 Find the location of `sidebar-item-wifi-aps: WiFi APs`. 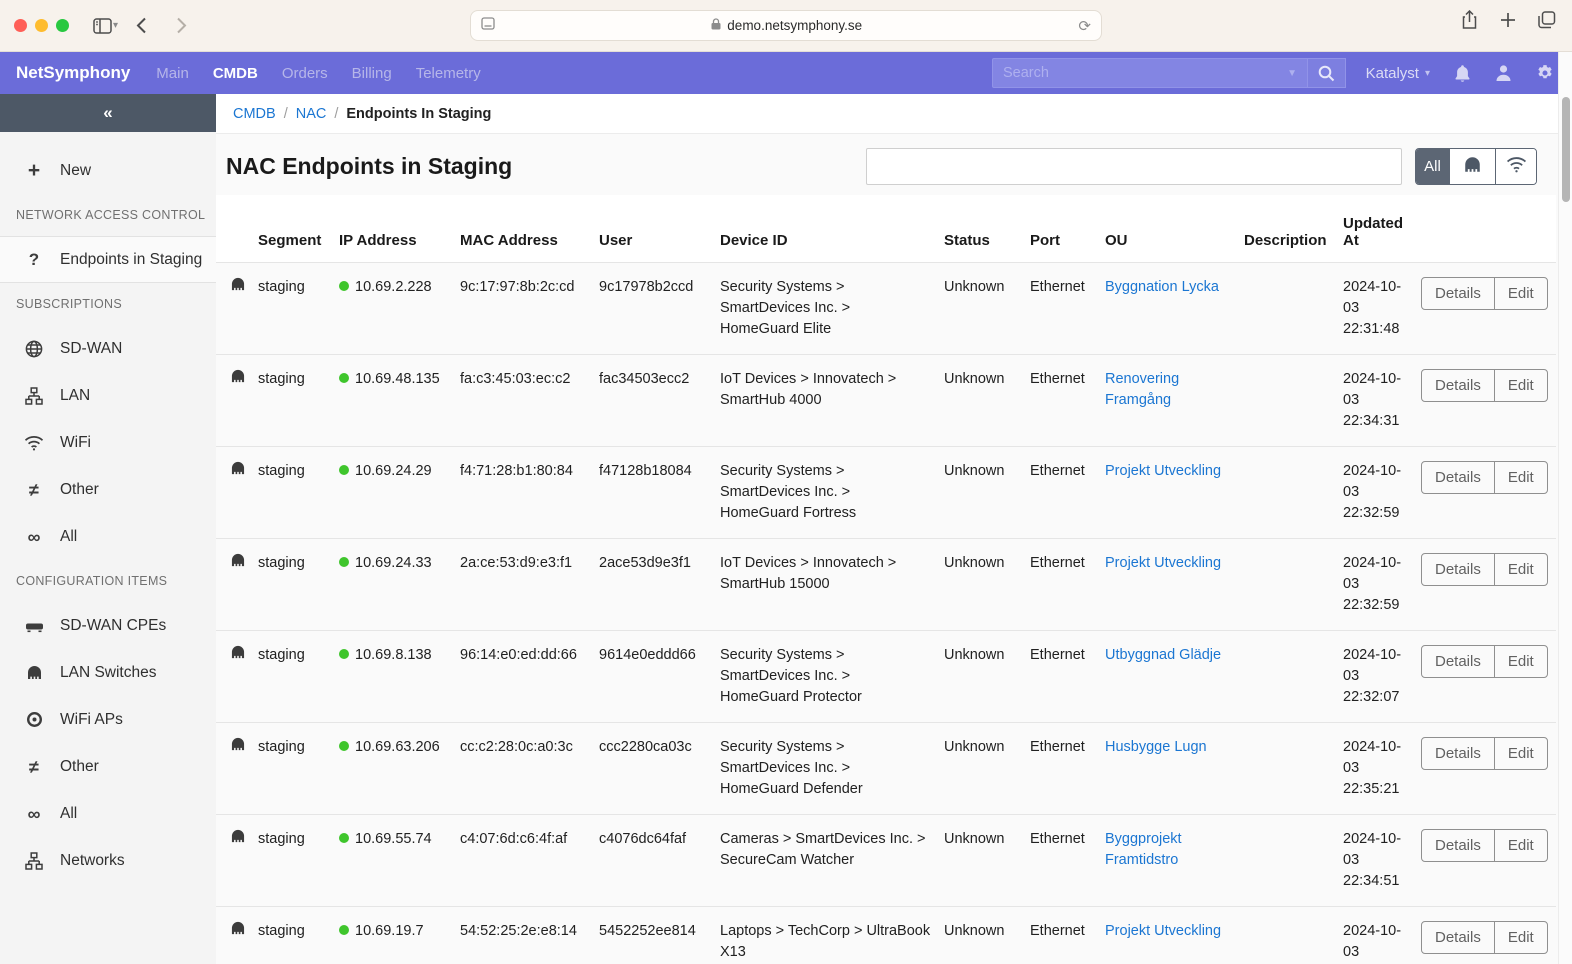

sidebar-item-wifi-aps: WiFi APs is located at coordinates (108, 719).